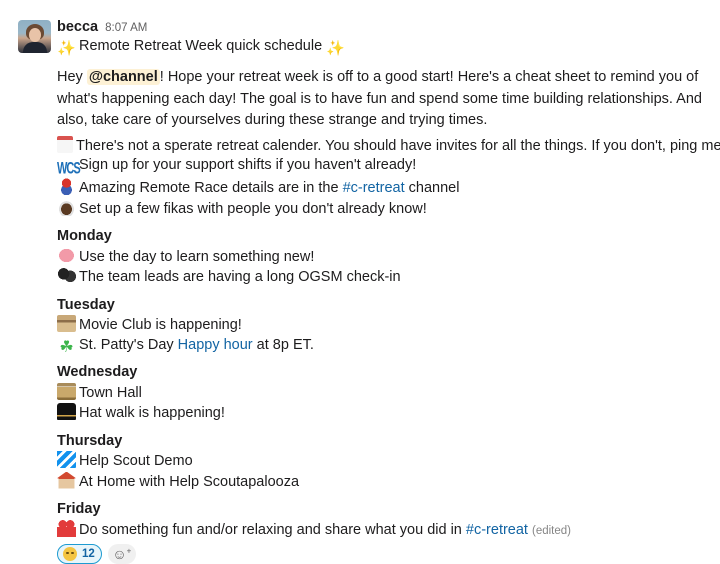 This screenshot has width=720, height=564. Describe the element at coordinates (388, 27) in the screenshot. I see `message-header: becca 8:07 AM` at that location.